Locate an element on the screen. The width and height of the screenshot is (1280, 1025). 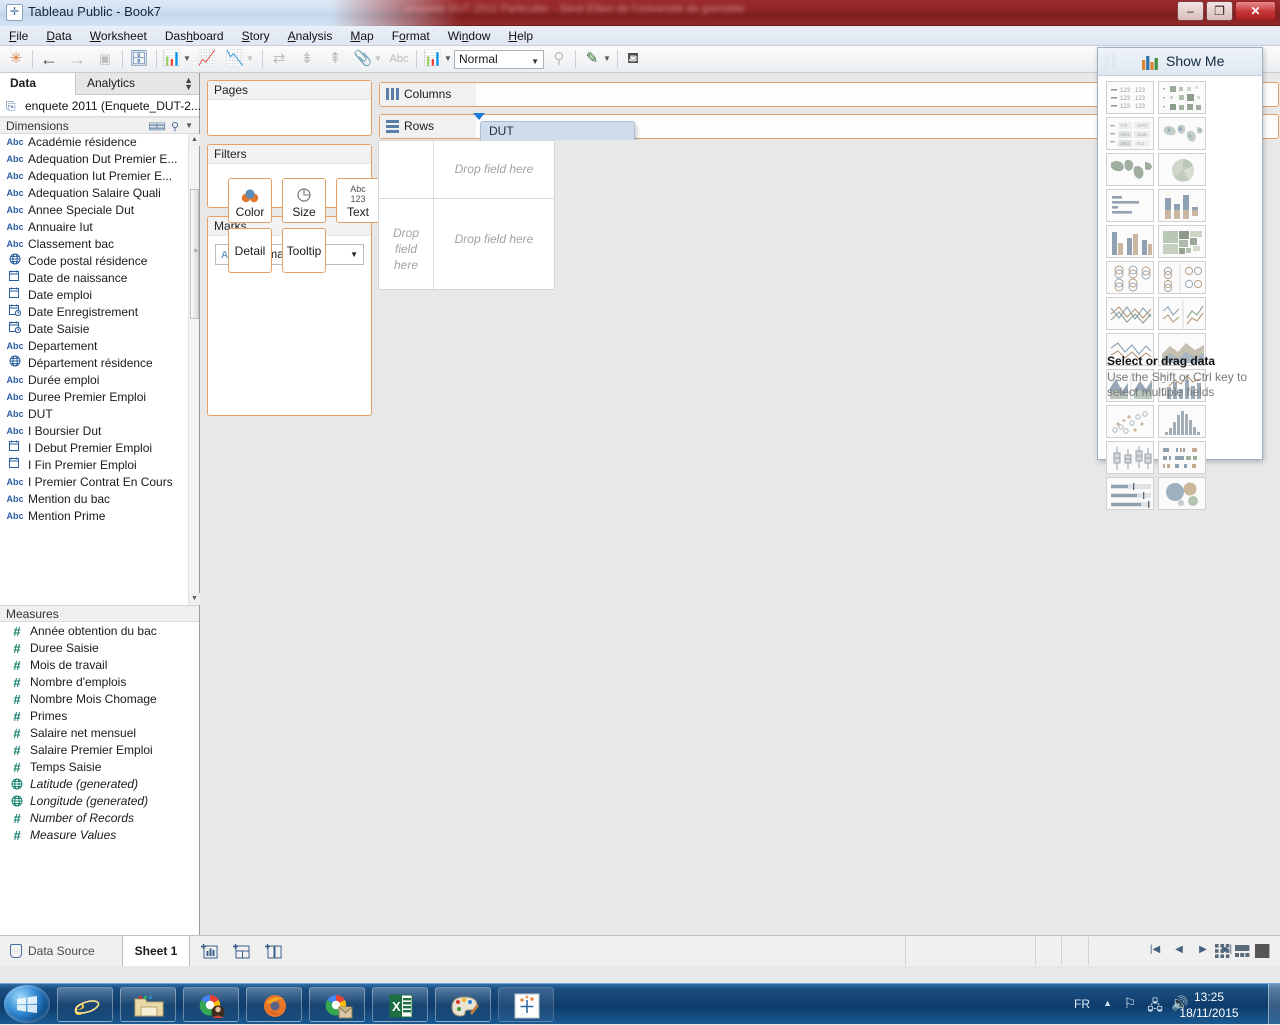
group-by-folder-icon: ▤▤ is located at coordinates (157, 126).